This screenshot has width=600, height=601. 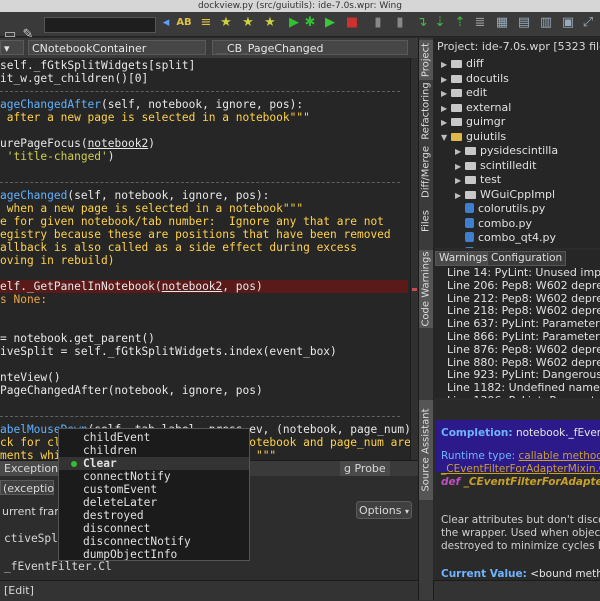 What do you see at coordinates (384, 510) in the screenshot?
I see `options-button: Options ▾` at bounding box center [384, 510].